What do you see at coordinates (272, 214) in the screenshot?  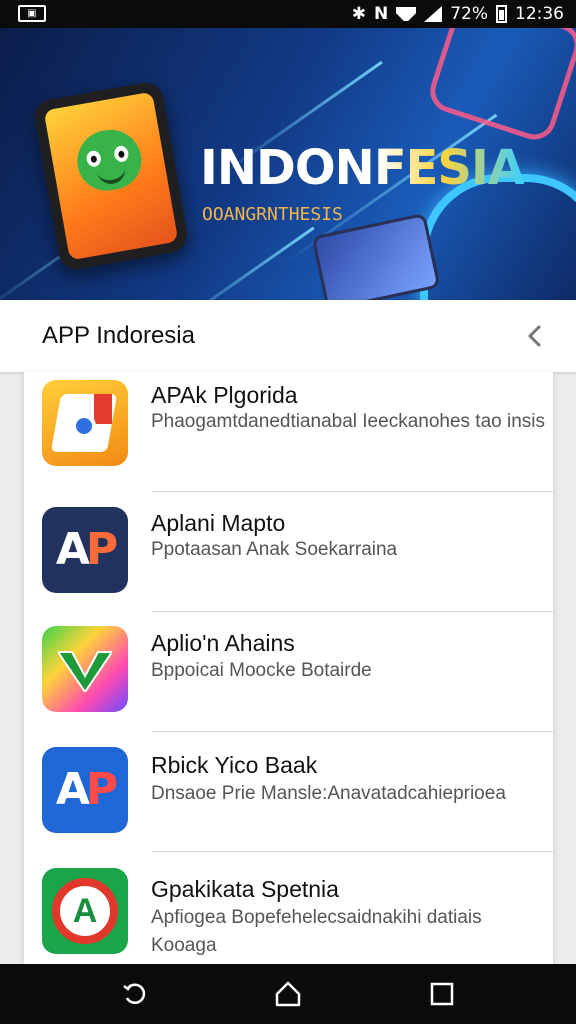 I see `hero-subtitle: OOANGRNTHESIS` at bounding box center [272, 214].